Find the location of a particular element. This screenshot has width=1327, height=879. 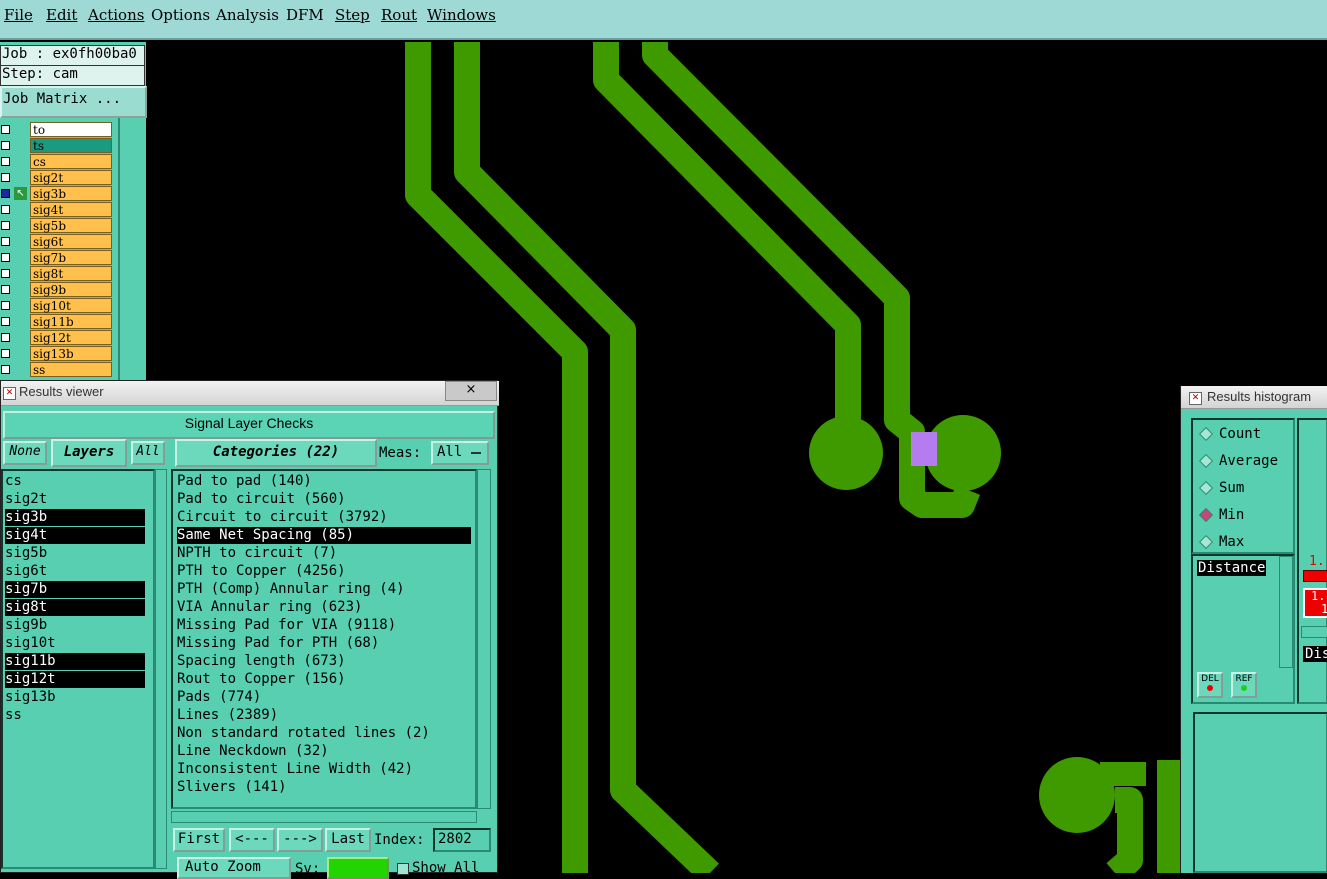

layer-name: sig3b is located at coordinates (71, 193).